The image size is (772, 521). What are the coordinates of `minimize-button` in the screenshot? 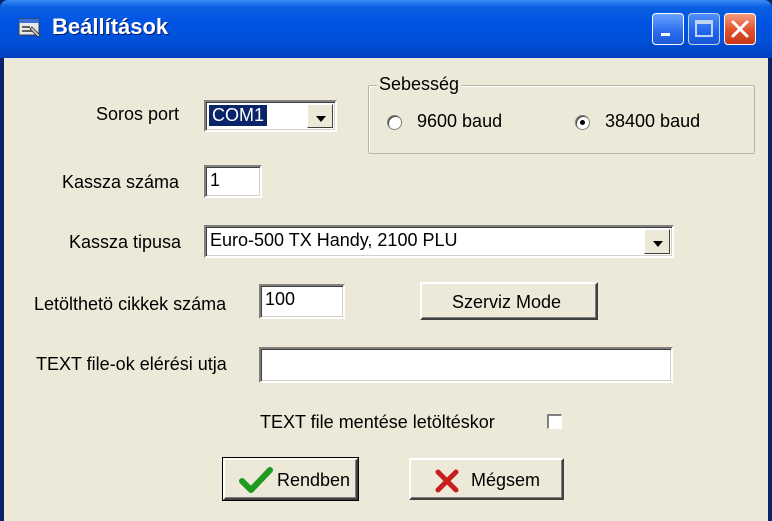 It's located at (668, 29).